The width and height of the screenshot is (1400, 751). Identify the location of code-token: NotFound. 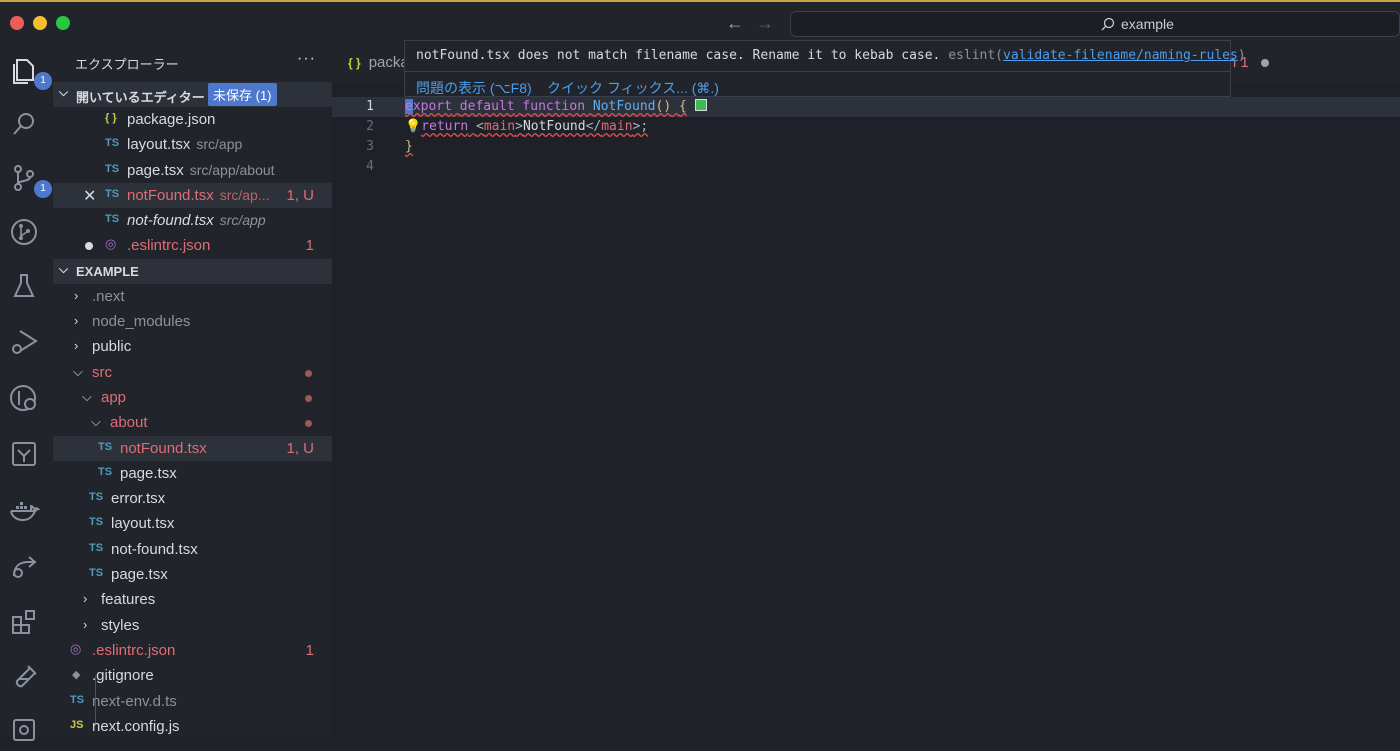
(624, 106).